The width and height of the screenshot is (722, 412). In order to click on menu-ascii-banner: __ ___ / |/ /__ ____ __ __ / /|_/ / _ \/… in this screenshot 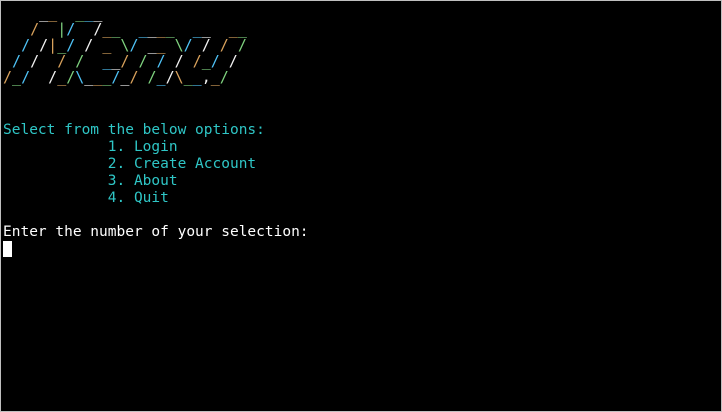, I will do `click(125, 45)`.